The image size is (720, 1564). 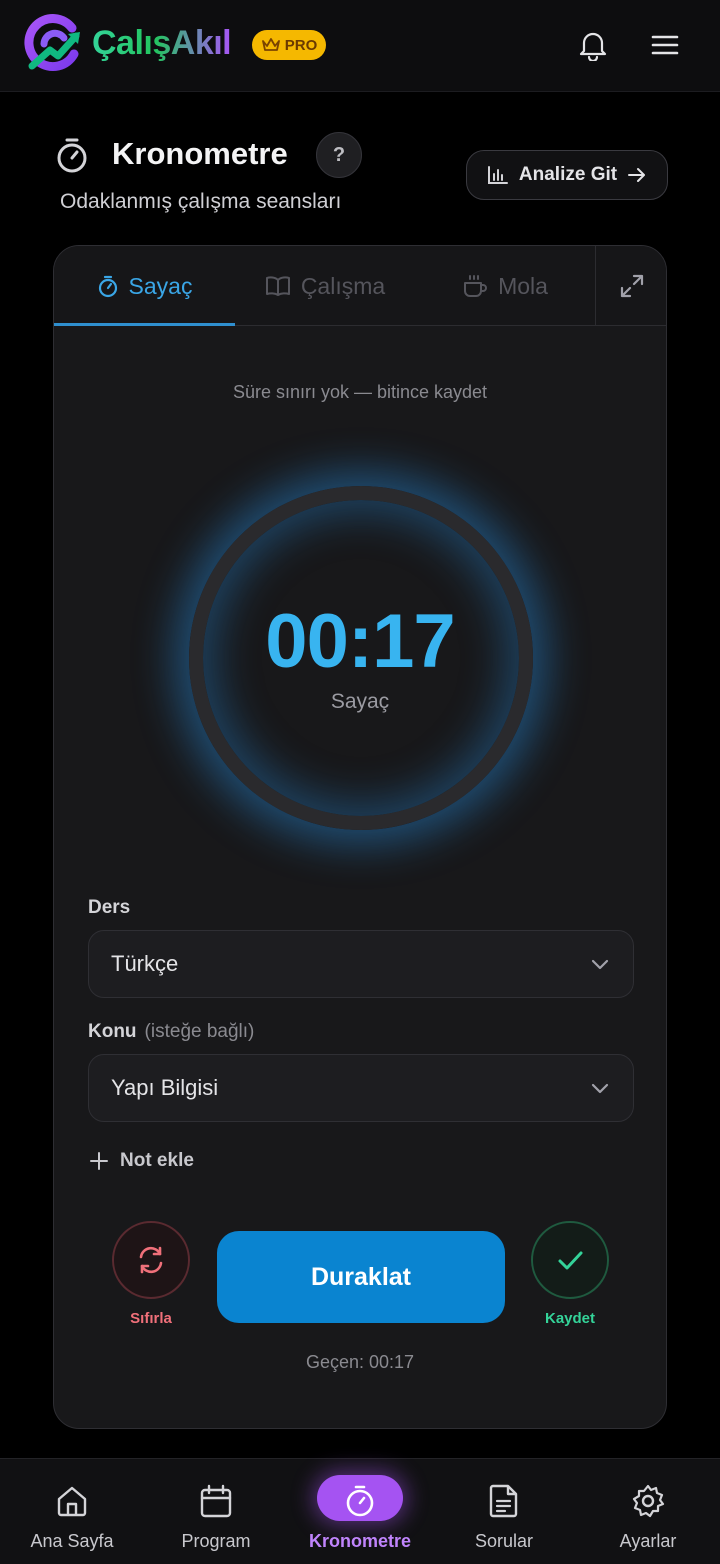 What do you see at coordinates (270, 44) in the screenshot?
I see `crown-icon` at bounding box center [270, 44].